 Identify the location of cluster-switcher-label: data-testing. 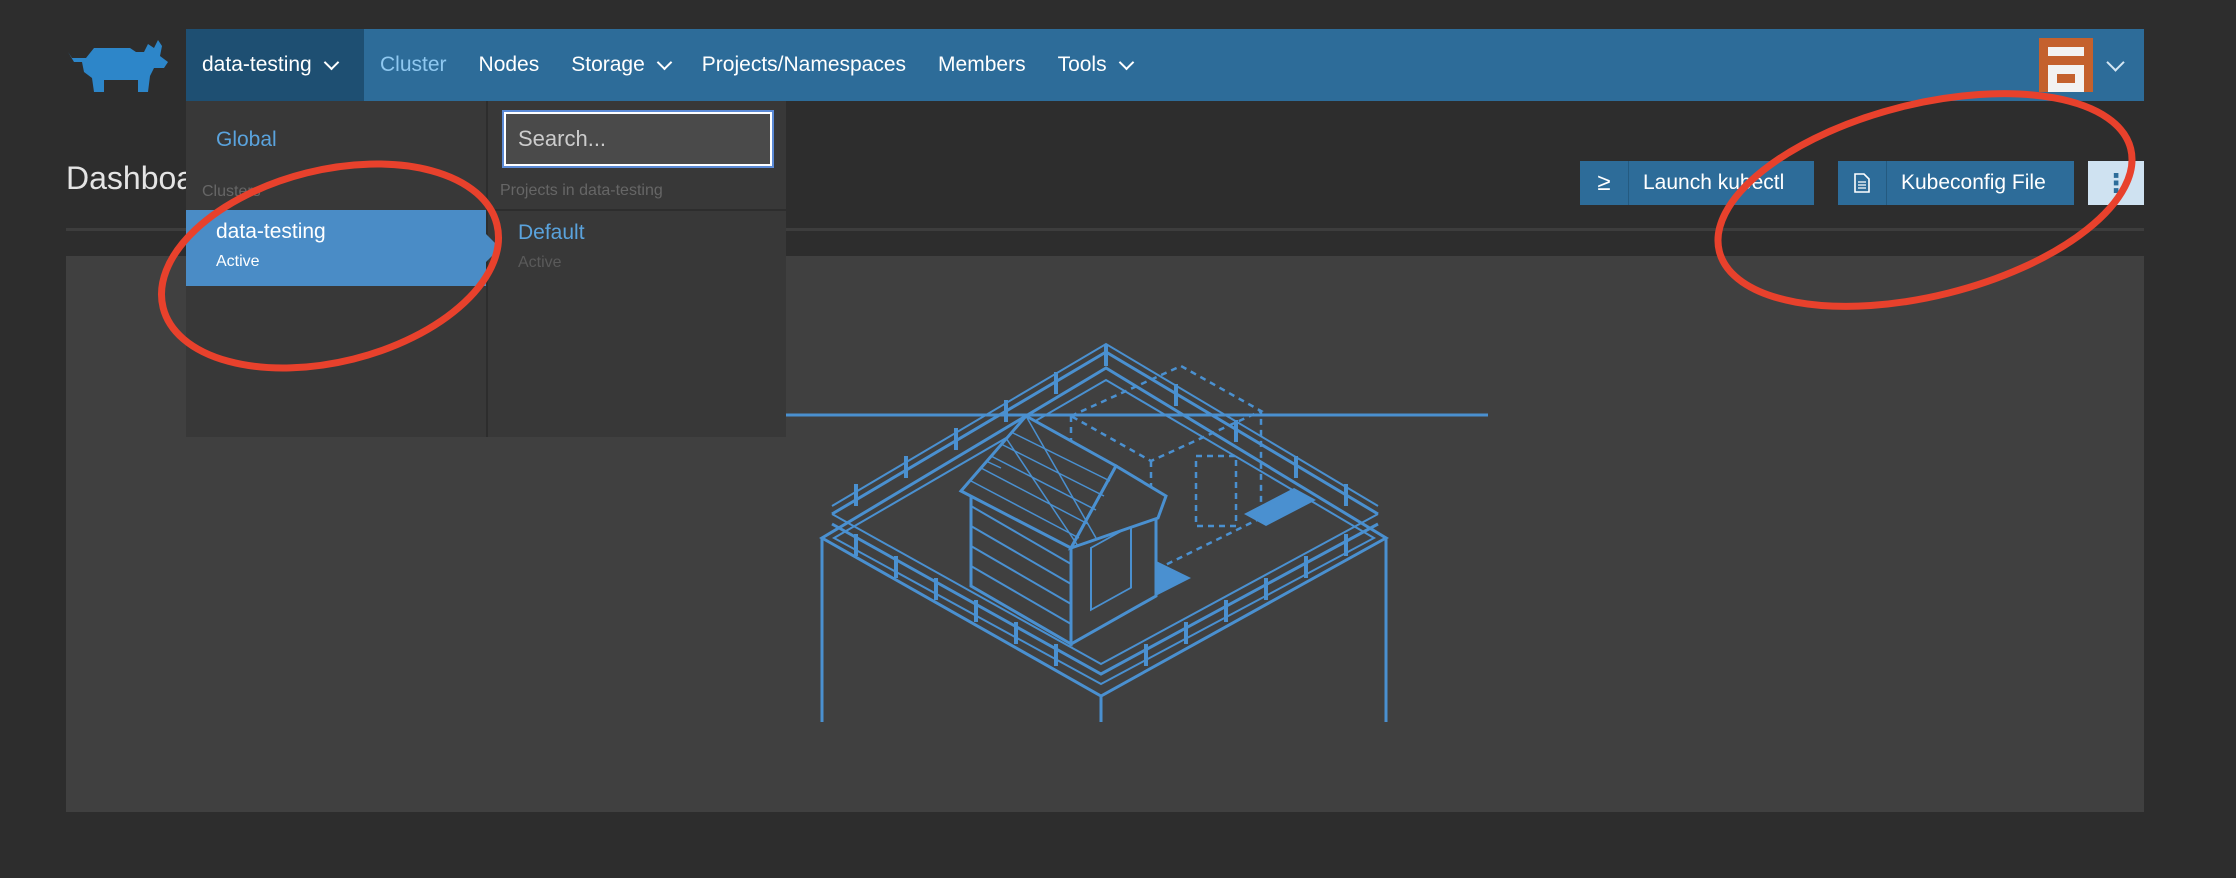
(257, 64).